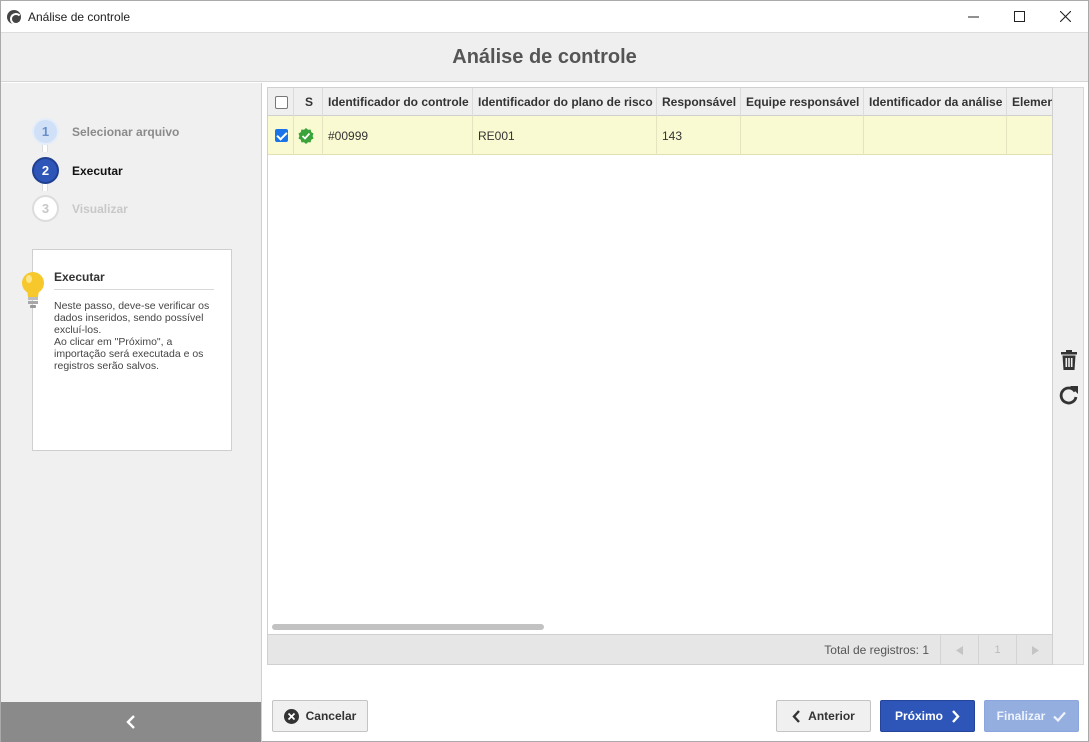  What do you see at coordinates (398, 102) in the screenshot?
I see `column-header-control-id: Identificador do controle` at bounding box center [398, 102].